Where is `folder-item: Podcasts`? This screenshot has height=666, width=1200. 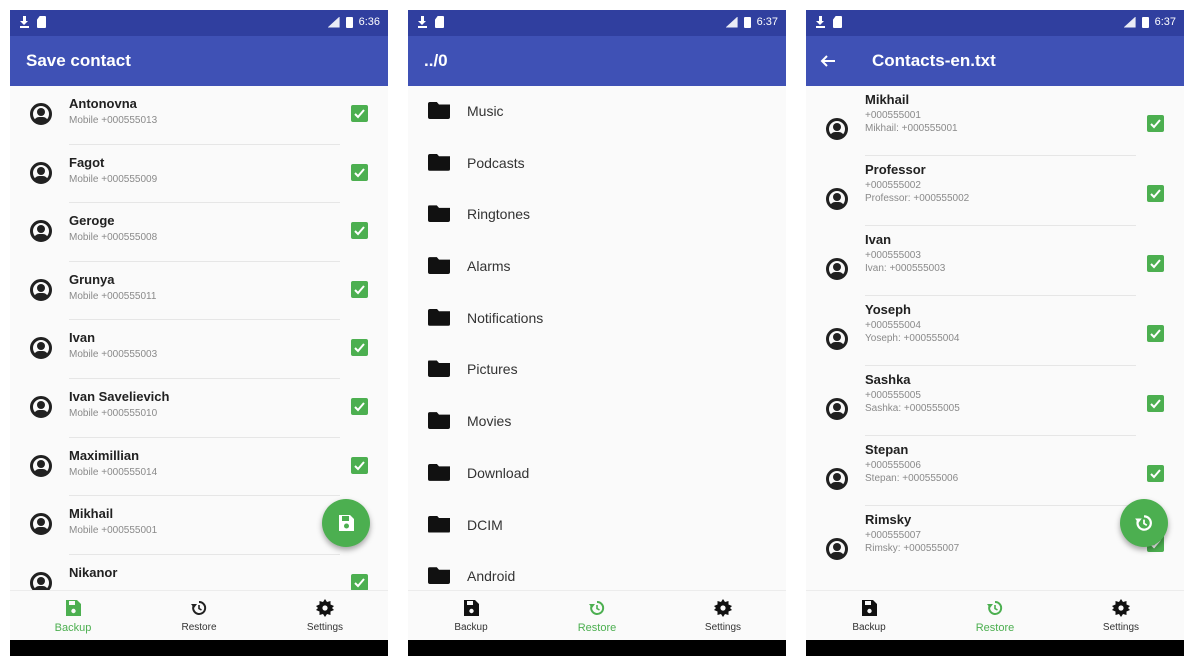 folder-item: Podcasts is located at coordinates (597, 164).